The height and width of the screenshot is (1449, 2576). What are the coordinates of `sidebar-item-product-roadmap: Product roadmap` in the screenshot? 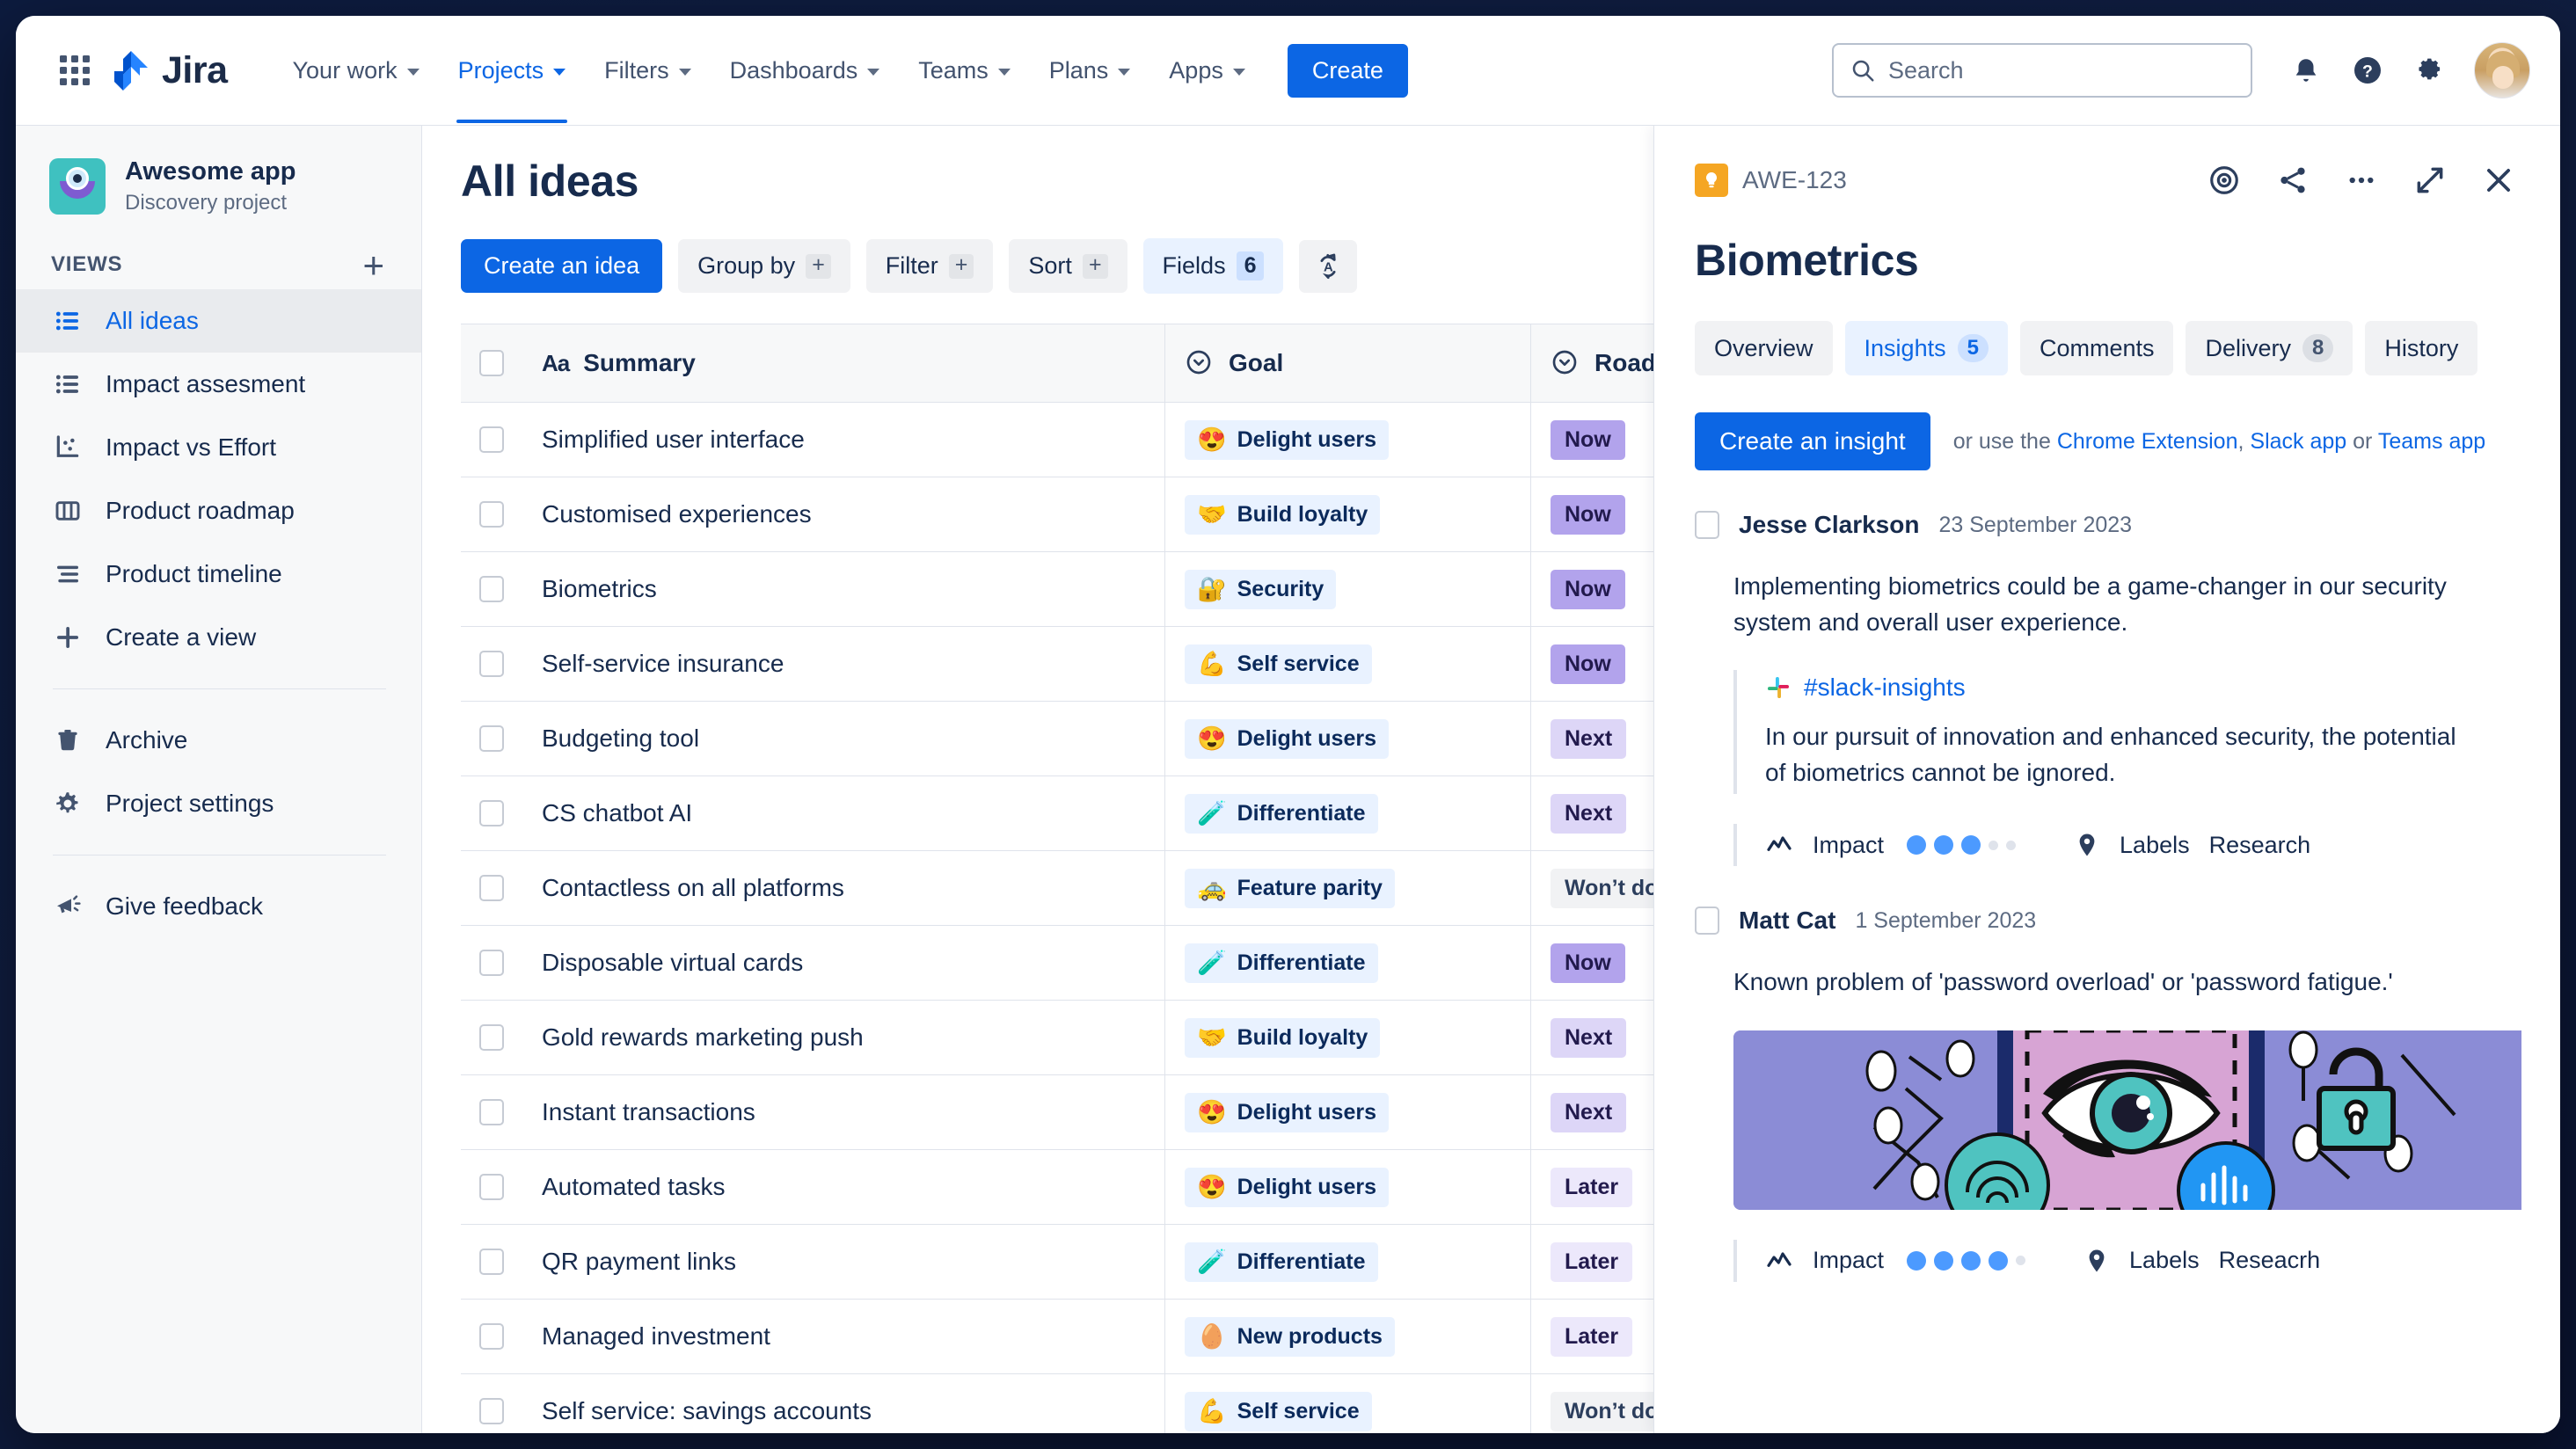 It's located at (218, 511).